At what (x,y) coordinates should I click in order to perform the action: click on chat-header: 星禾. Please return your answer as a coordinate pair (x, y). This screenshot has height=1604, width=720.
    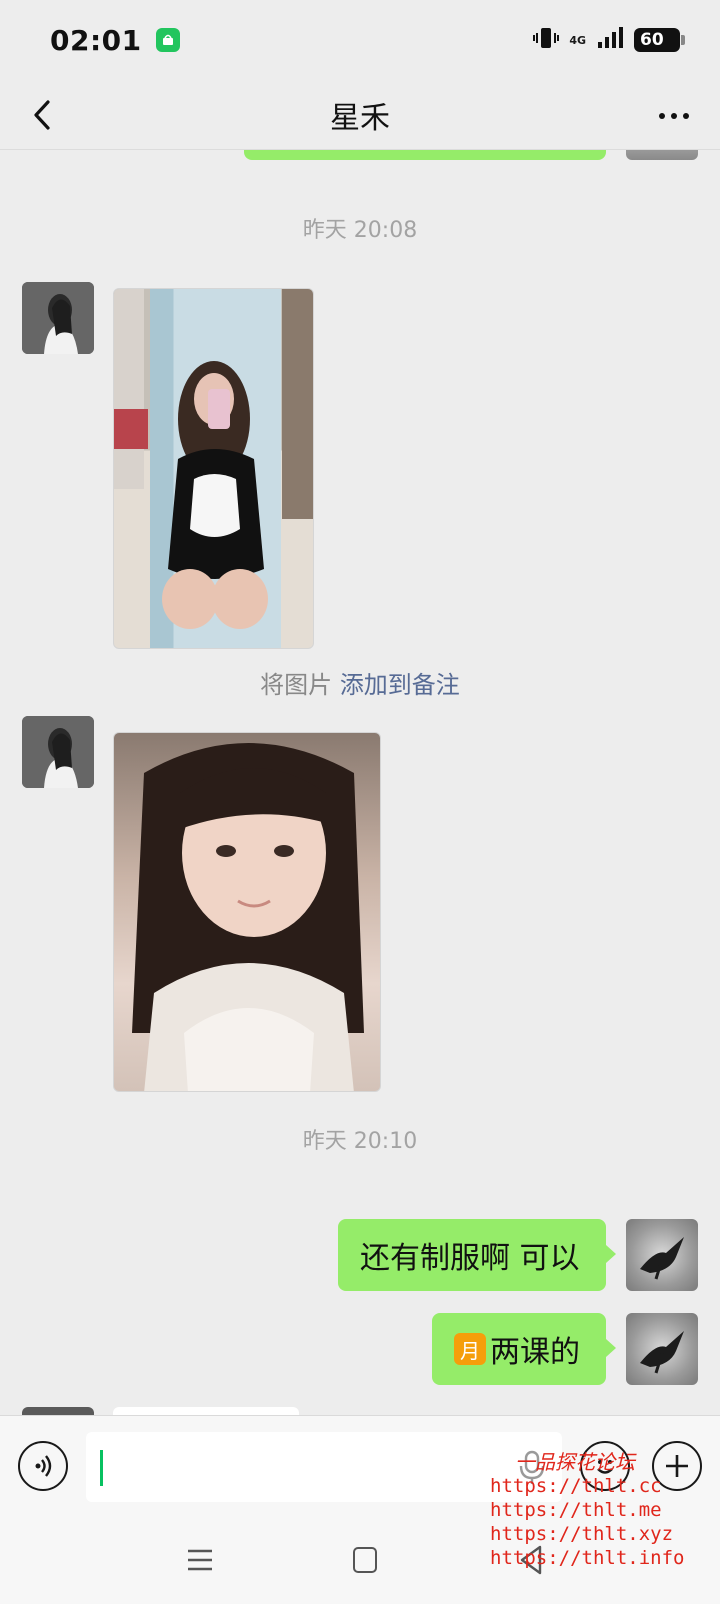
    Looking at the image, I should click on (360, 115).